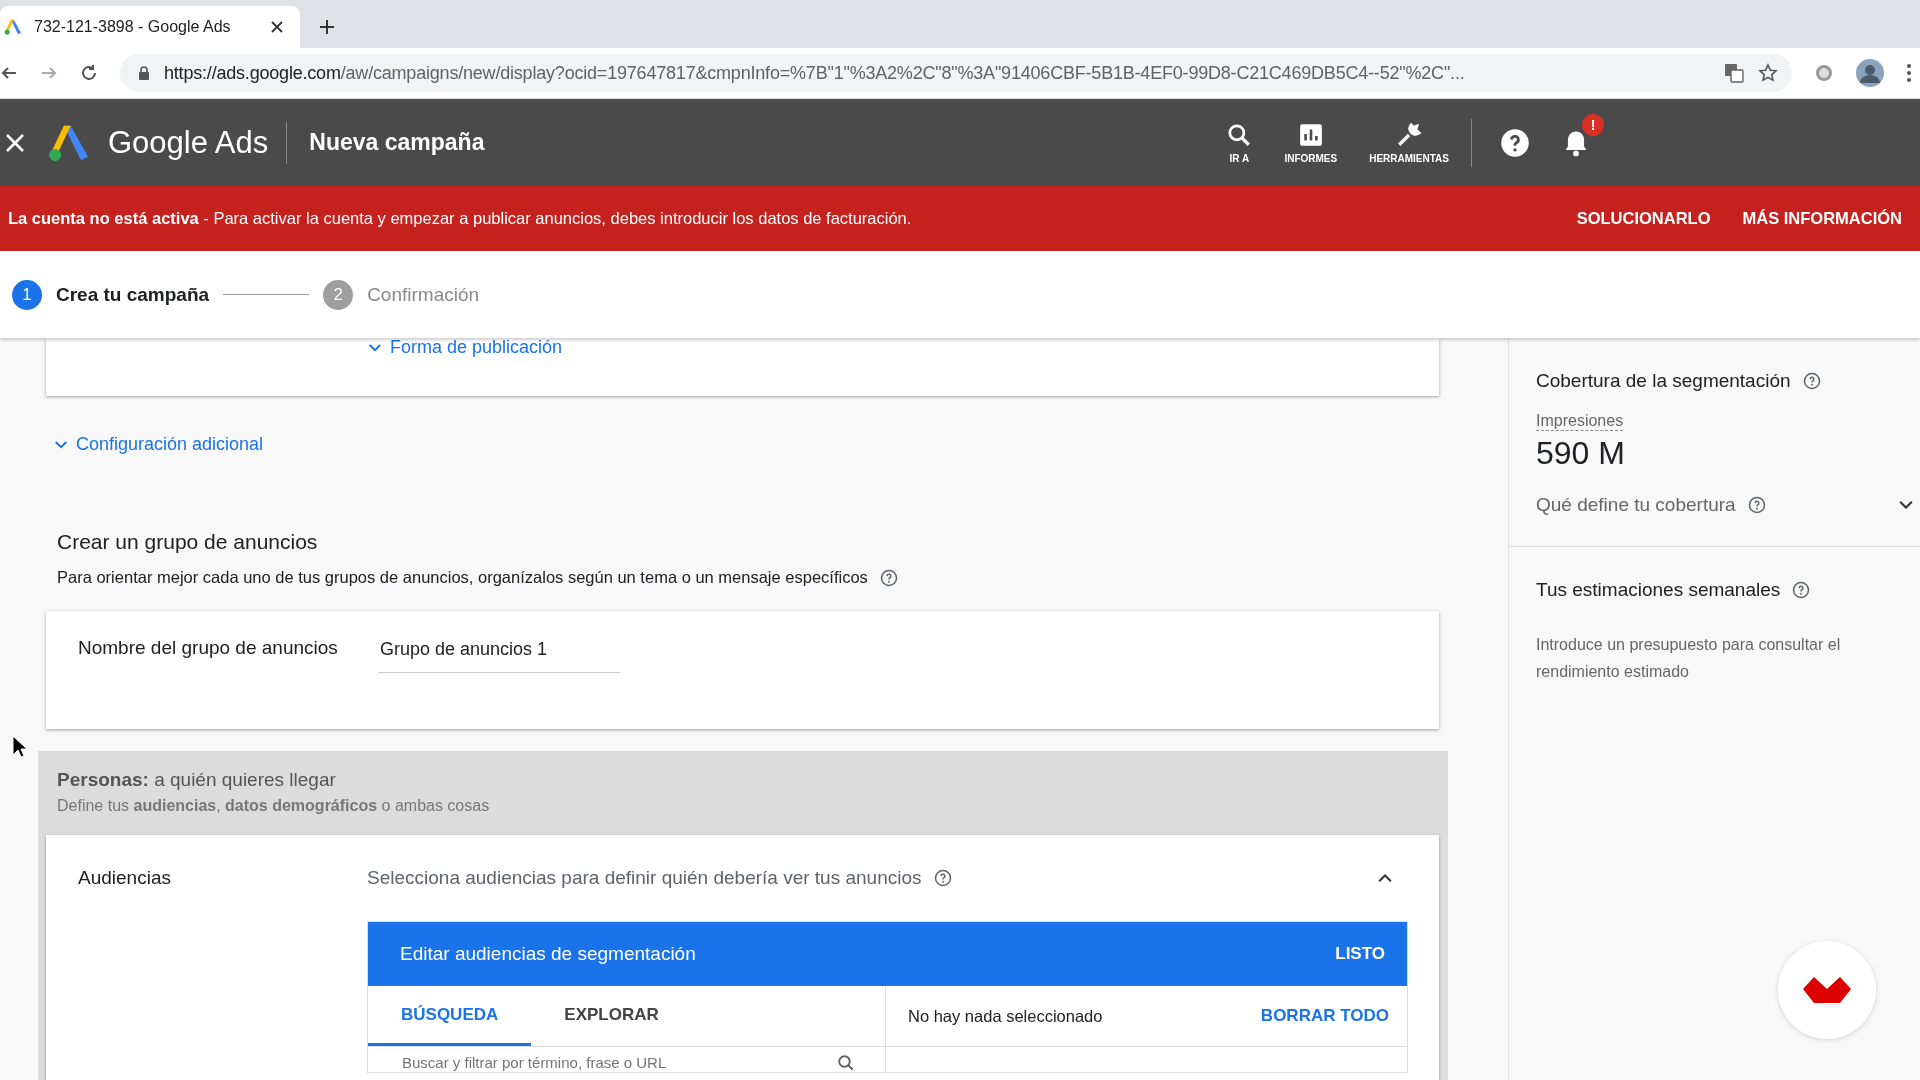  I want to click on section-description: Define tus audiencias, datos demográficos o ambas cosas, so click(274, 806).